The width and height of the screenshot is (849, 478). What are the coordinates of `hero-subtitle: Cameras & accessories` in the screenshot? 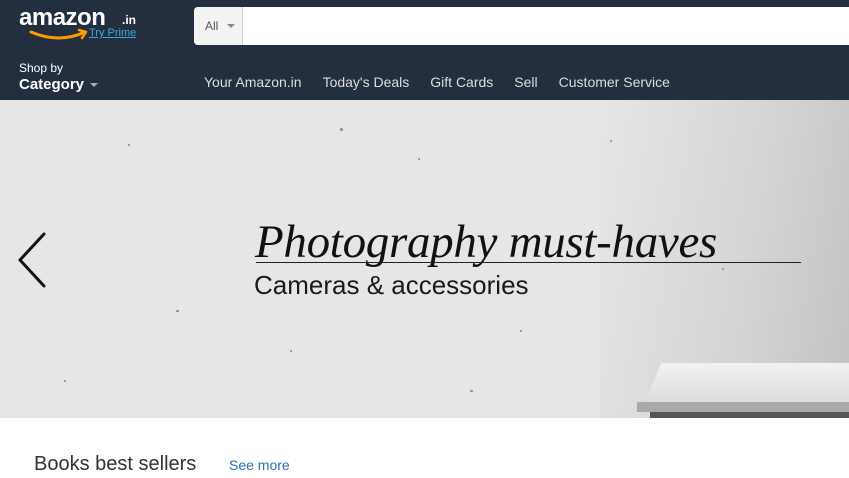 It's located at (391, 285).